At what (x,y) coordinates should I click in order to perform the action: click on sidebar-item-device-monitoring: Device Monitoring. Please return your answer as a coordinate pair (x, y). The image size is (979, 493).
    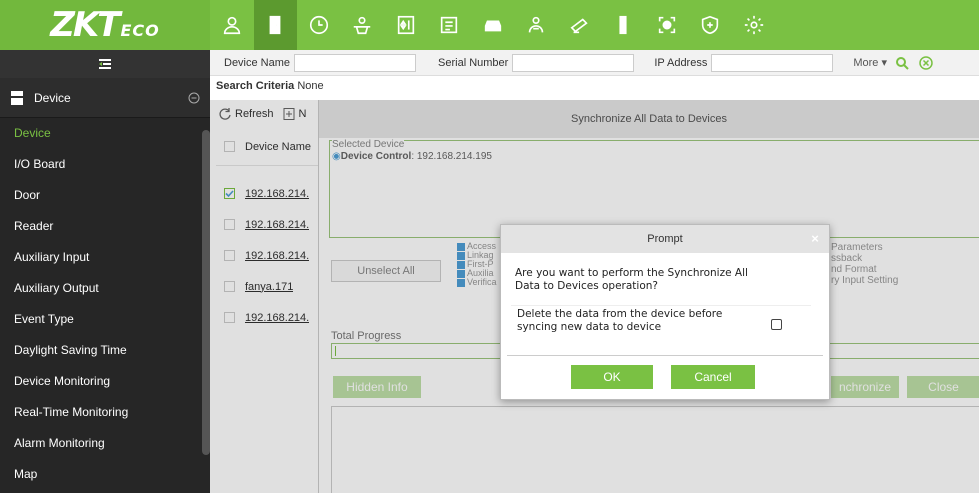
    Looking at the image, I should click on (100, 381).